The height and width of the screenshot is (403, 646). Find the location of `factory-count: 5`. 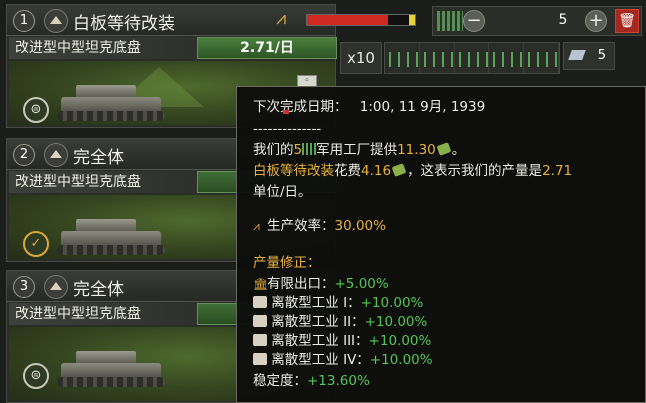

factory-count: 5 is located at coordinates (563, 20).